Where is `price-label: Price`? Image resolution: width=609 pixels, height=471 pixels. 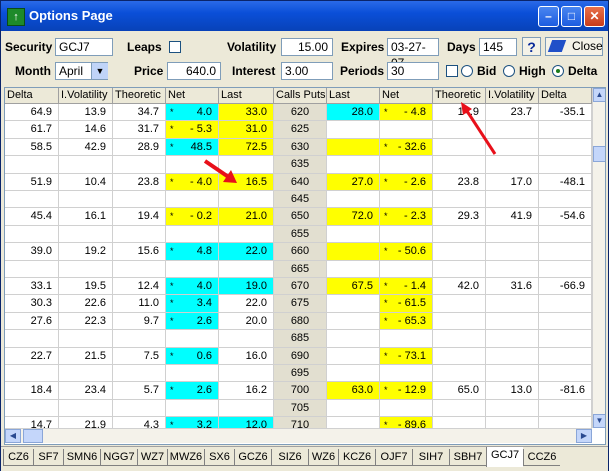
price-label: Price is located at coordinates (149, 71).